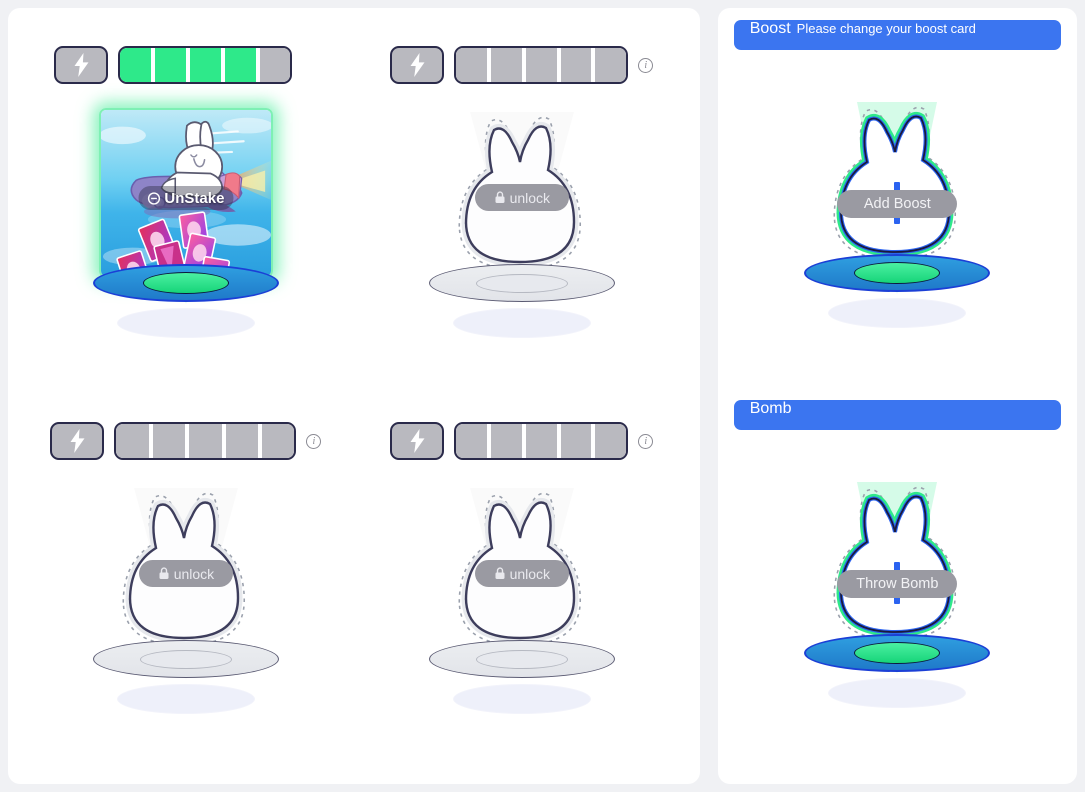  I want to click on unstake-button: UnStake, so click(186, 198).